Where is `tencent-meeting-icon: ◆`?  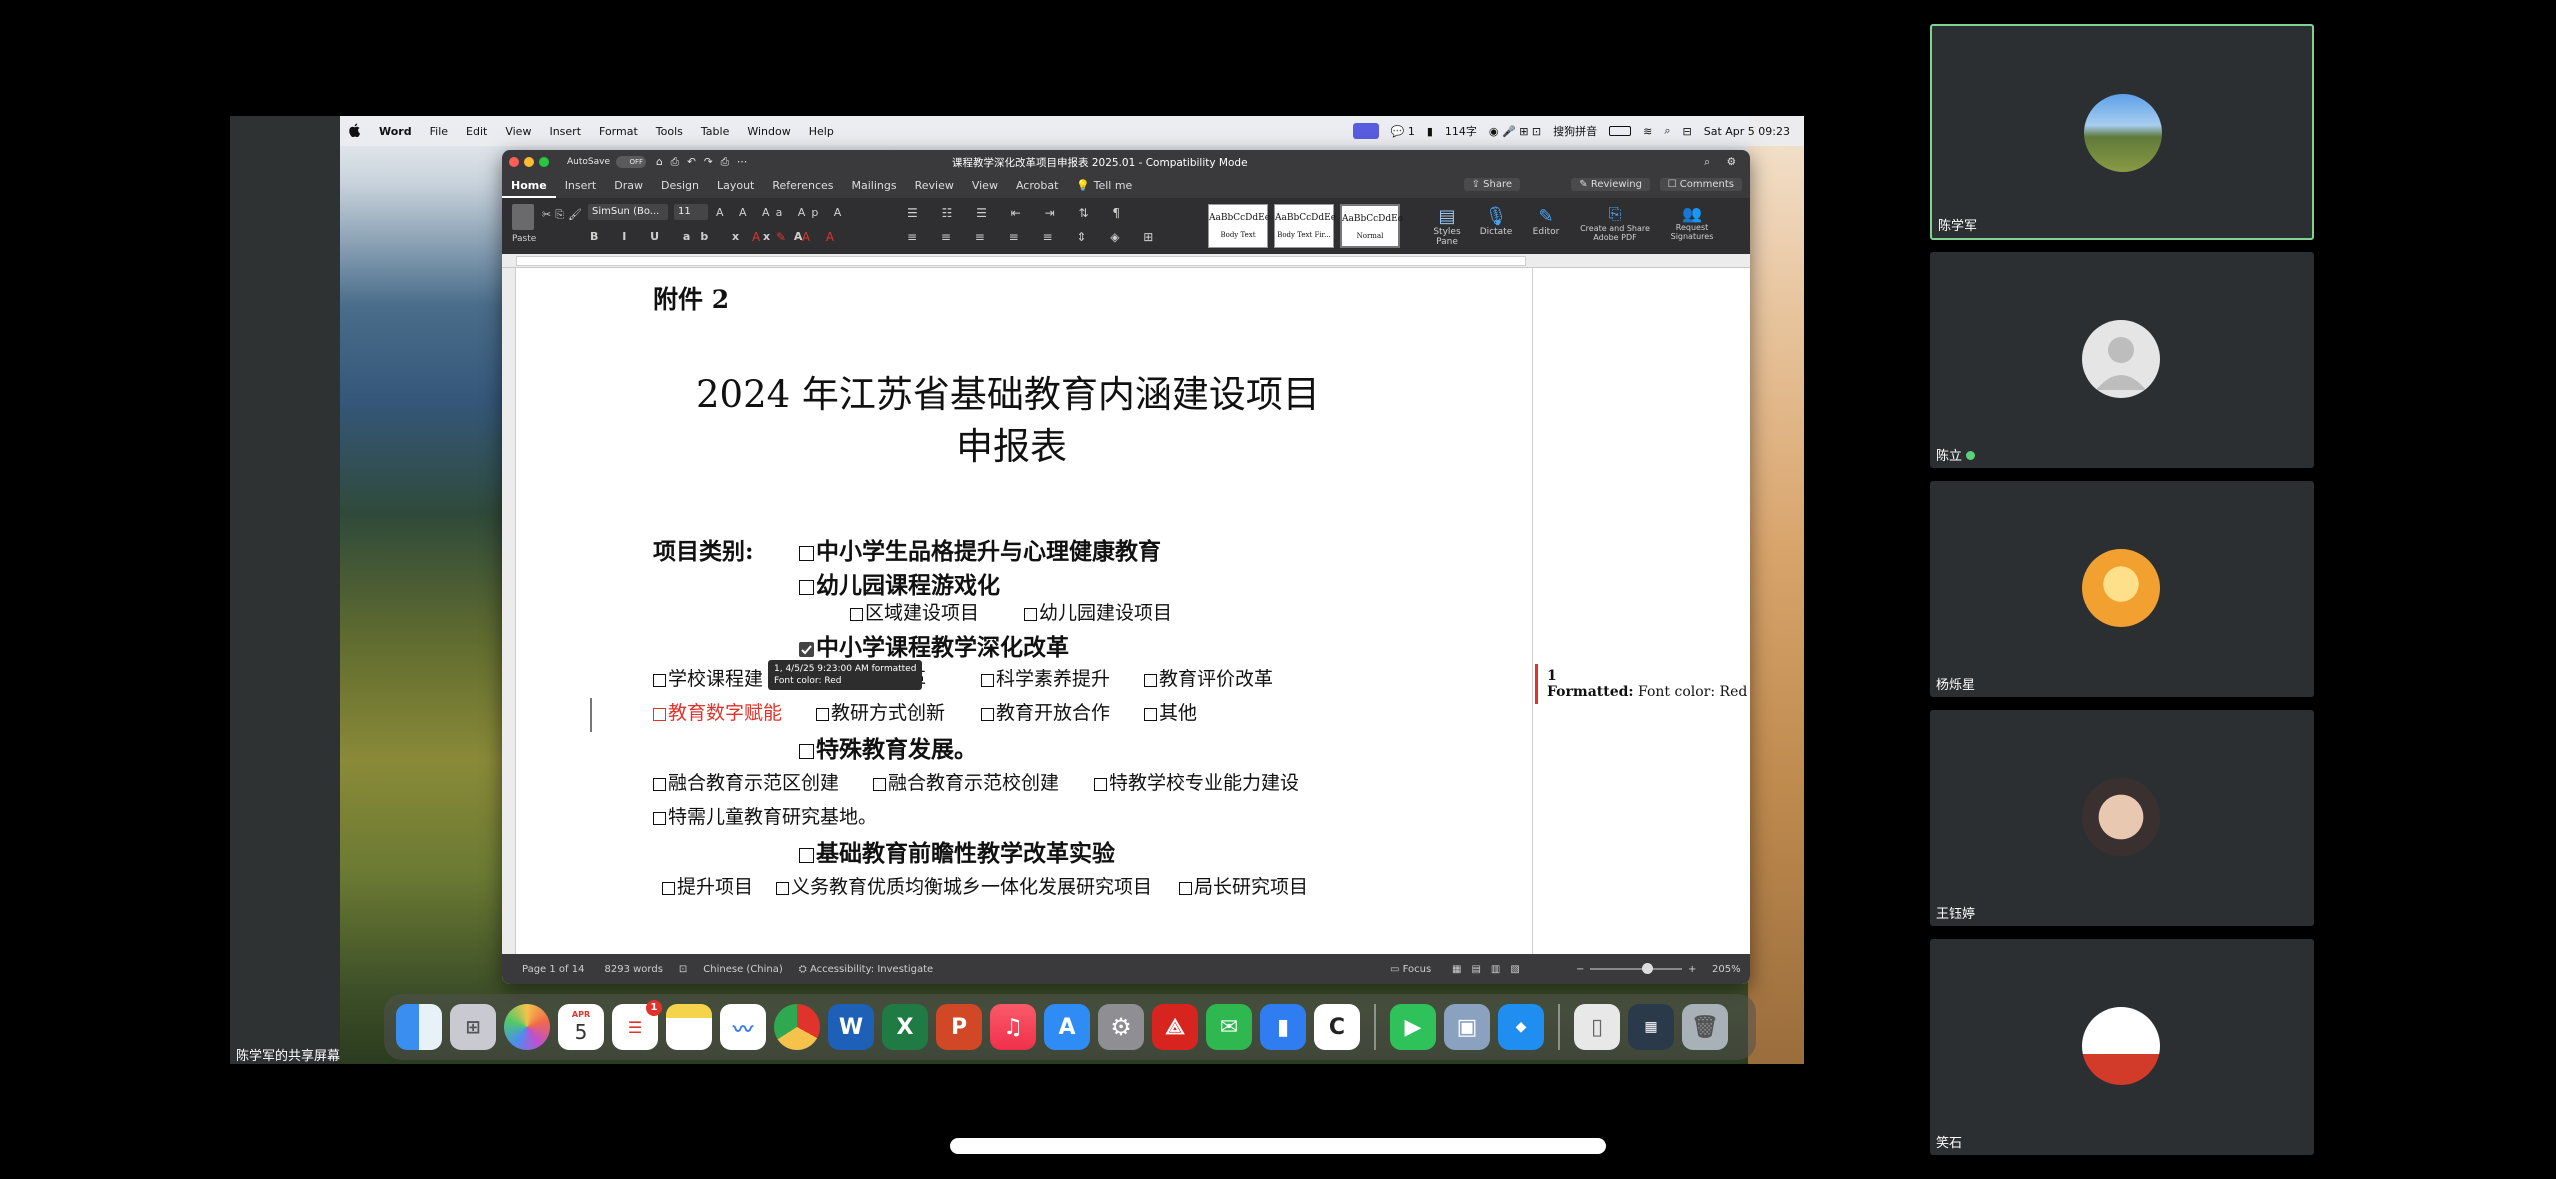
tencent-meeting-icon: ◆ is located at coordinates (1521, 1027).